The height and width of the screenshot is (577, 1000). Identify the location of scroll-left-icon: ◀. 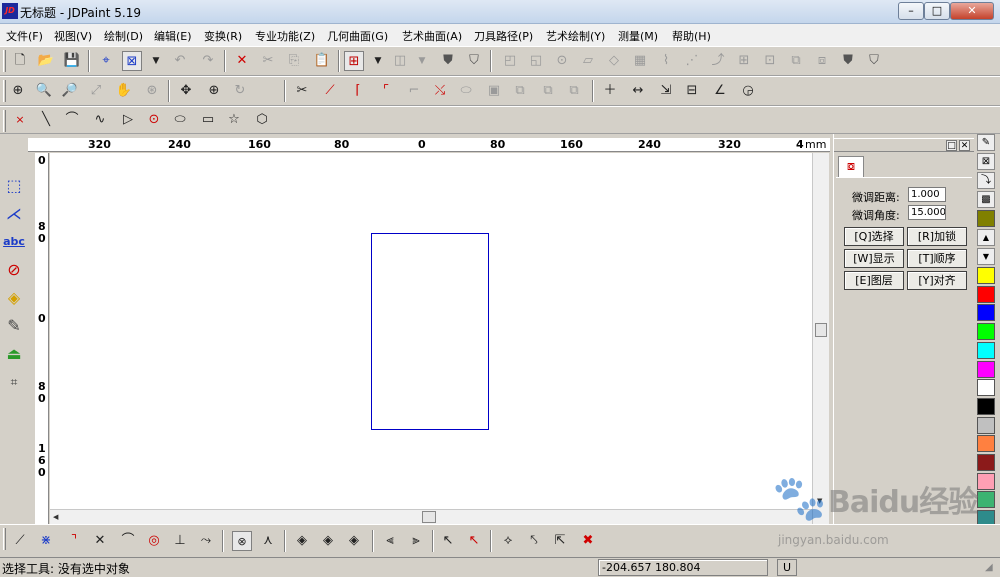
(55, 517).